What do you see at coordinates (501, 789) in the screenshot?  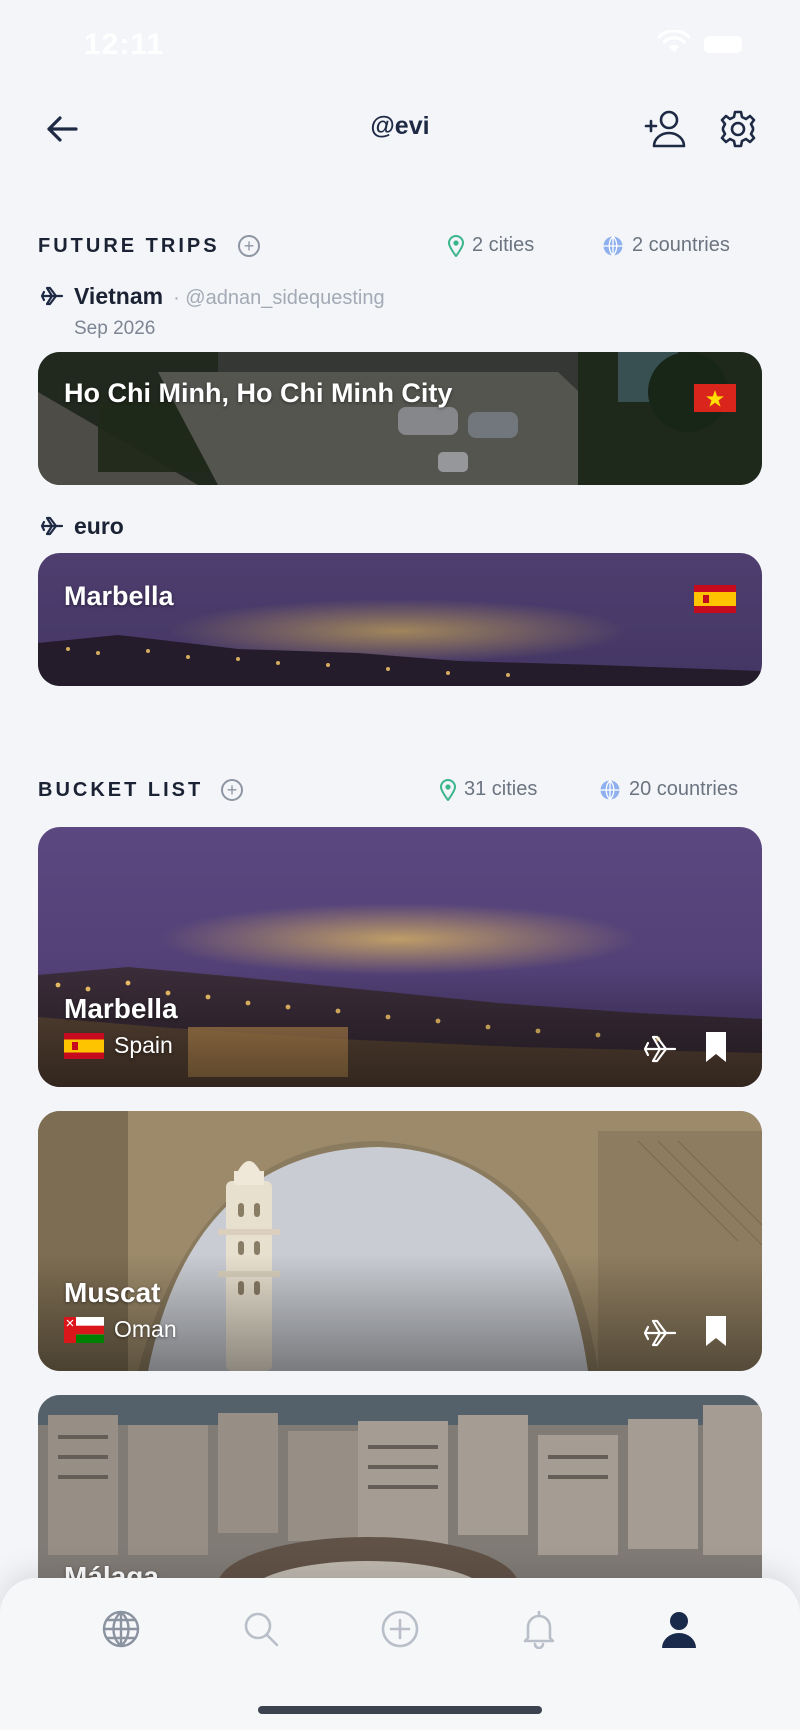 I see `cities-count: 31 cities` at bounding box center [501, 789].